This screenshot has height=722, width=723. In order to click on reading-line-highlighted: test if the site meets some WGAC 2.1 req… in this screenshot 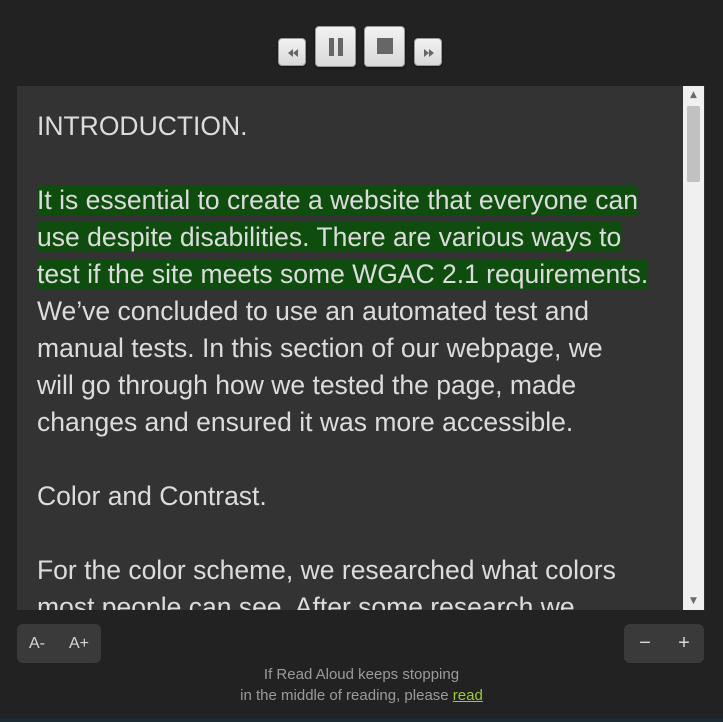, I will do `click(352, 274)`.